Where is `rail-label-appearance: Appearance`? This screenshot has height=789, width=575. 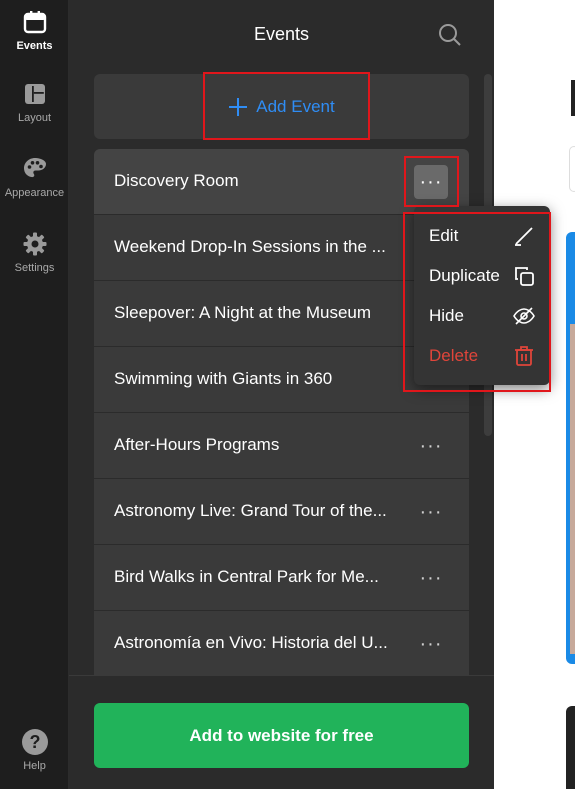
rail-label-appearance: Appearance is located at coordinates (34, 193).